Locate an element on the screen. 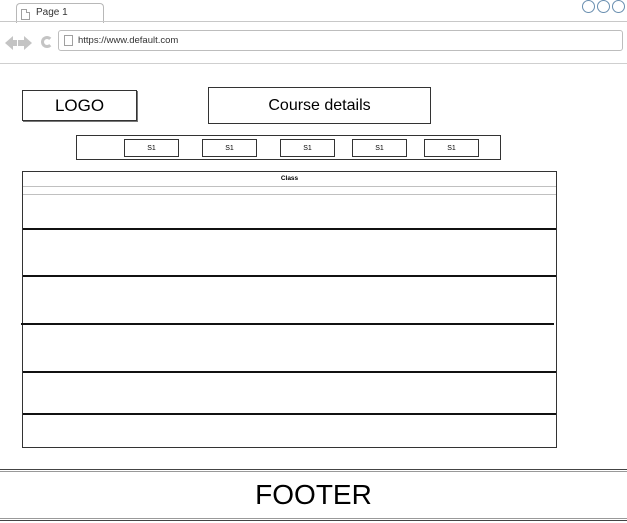 This screenshot has width=627, height=523. address-bar: https://www.default.com is located at coordinates (340, 40).